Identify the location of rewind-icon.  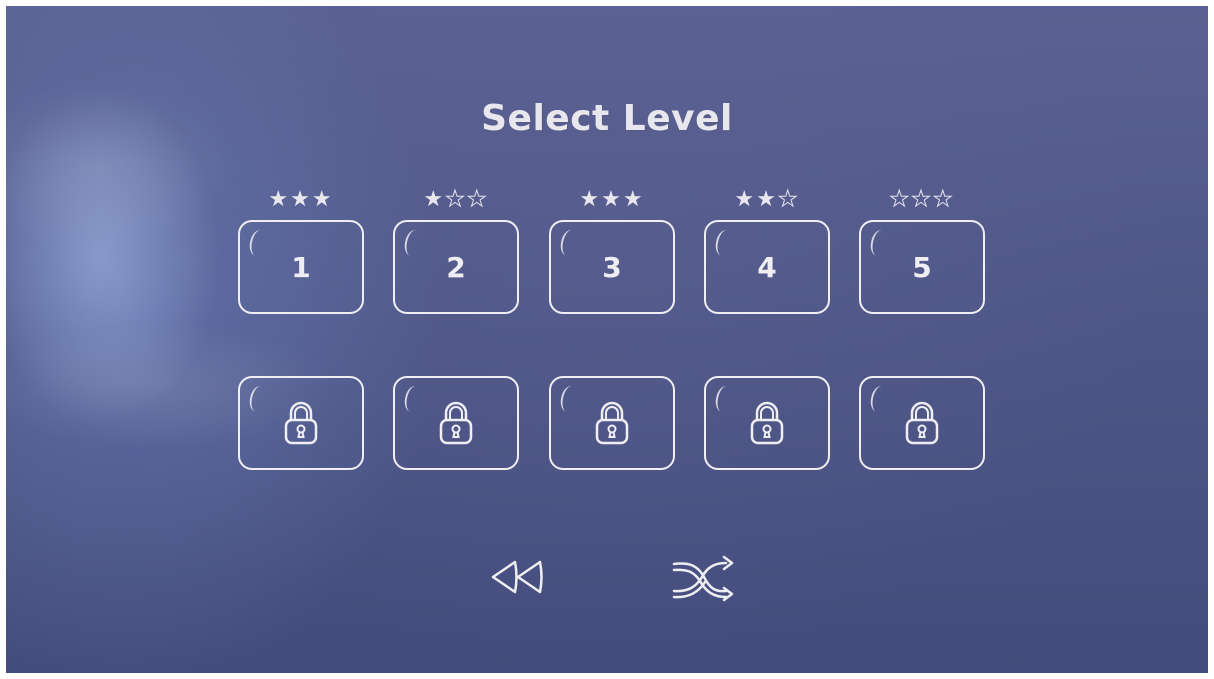
(518, 577).